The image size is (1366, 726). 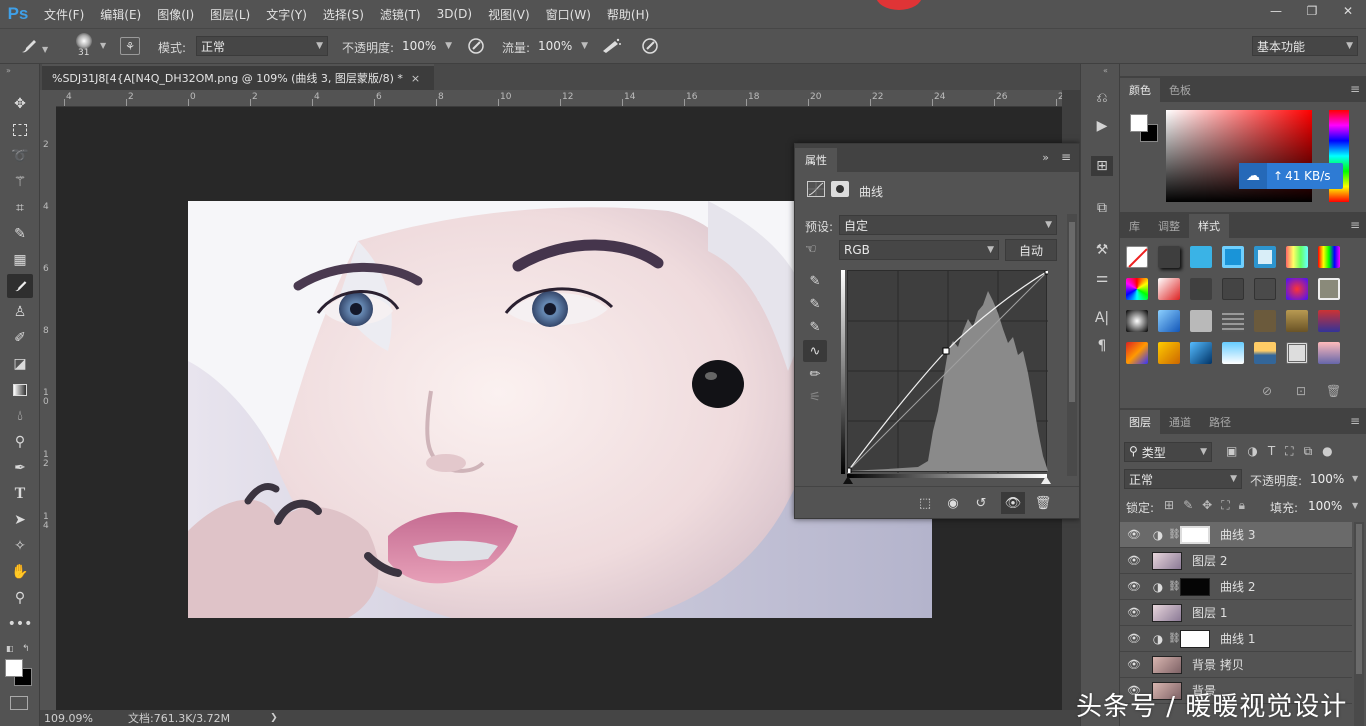 What do you see at coordinates (1236, 613) in the screenshot?
I see `layer-row: 👁︎ 图层 1` at bounding box center [1236, 613].